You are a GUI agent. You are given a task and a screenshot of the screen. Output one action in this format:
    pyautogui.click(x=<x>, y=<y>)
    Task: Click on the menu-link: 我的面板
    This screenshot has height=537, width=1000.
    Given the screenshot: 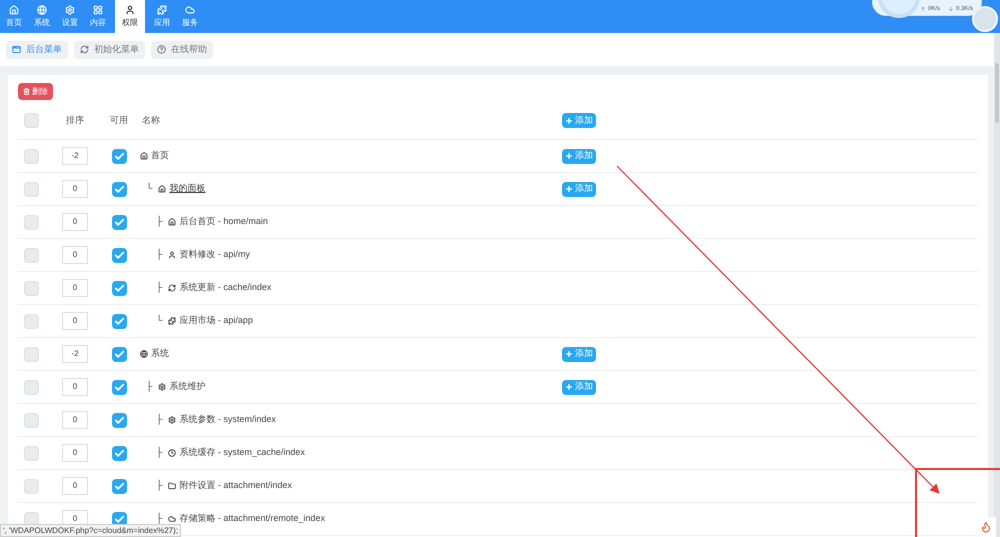 What is the action you would take?
    pyautogui.click(x=187, y=189)
    